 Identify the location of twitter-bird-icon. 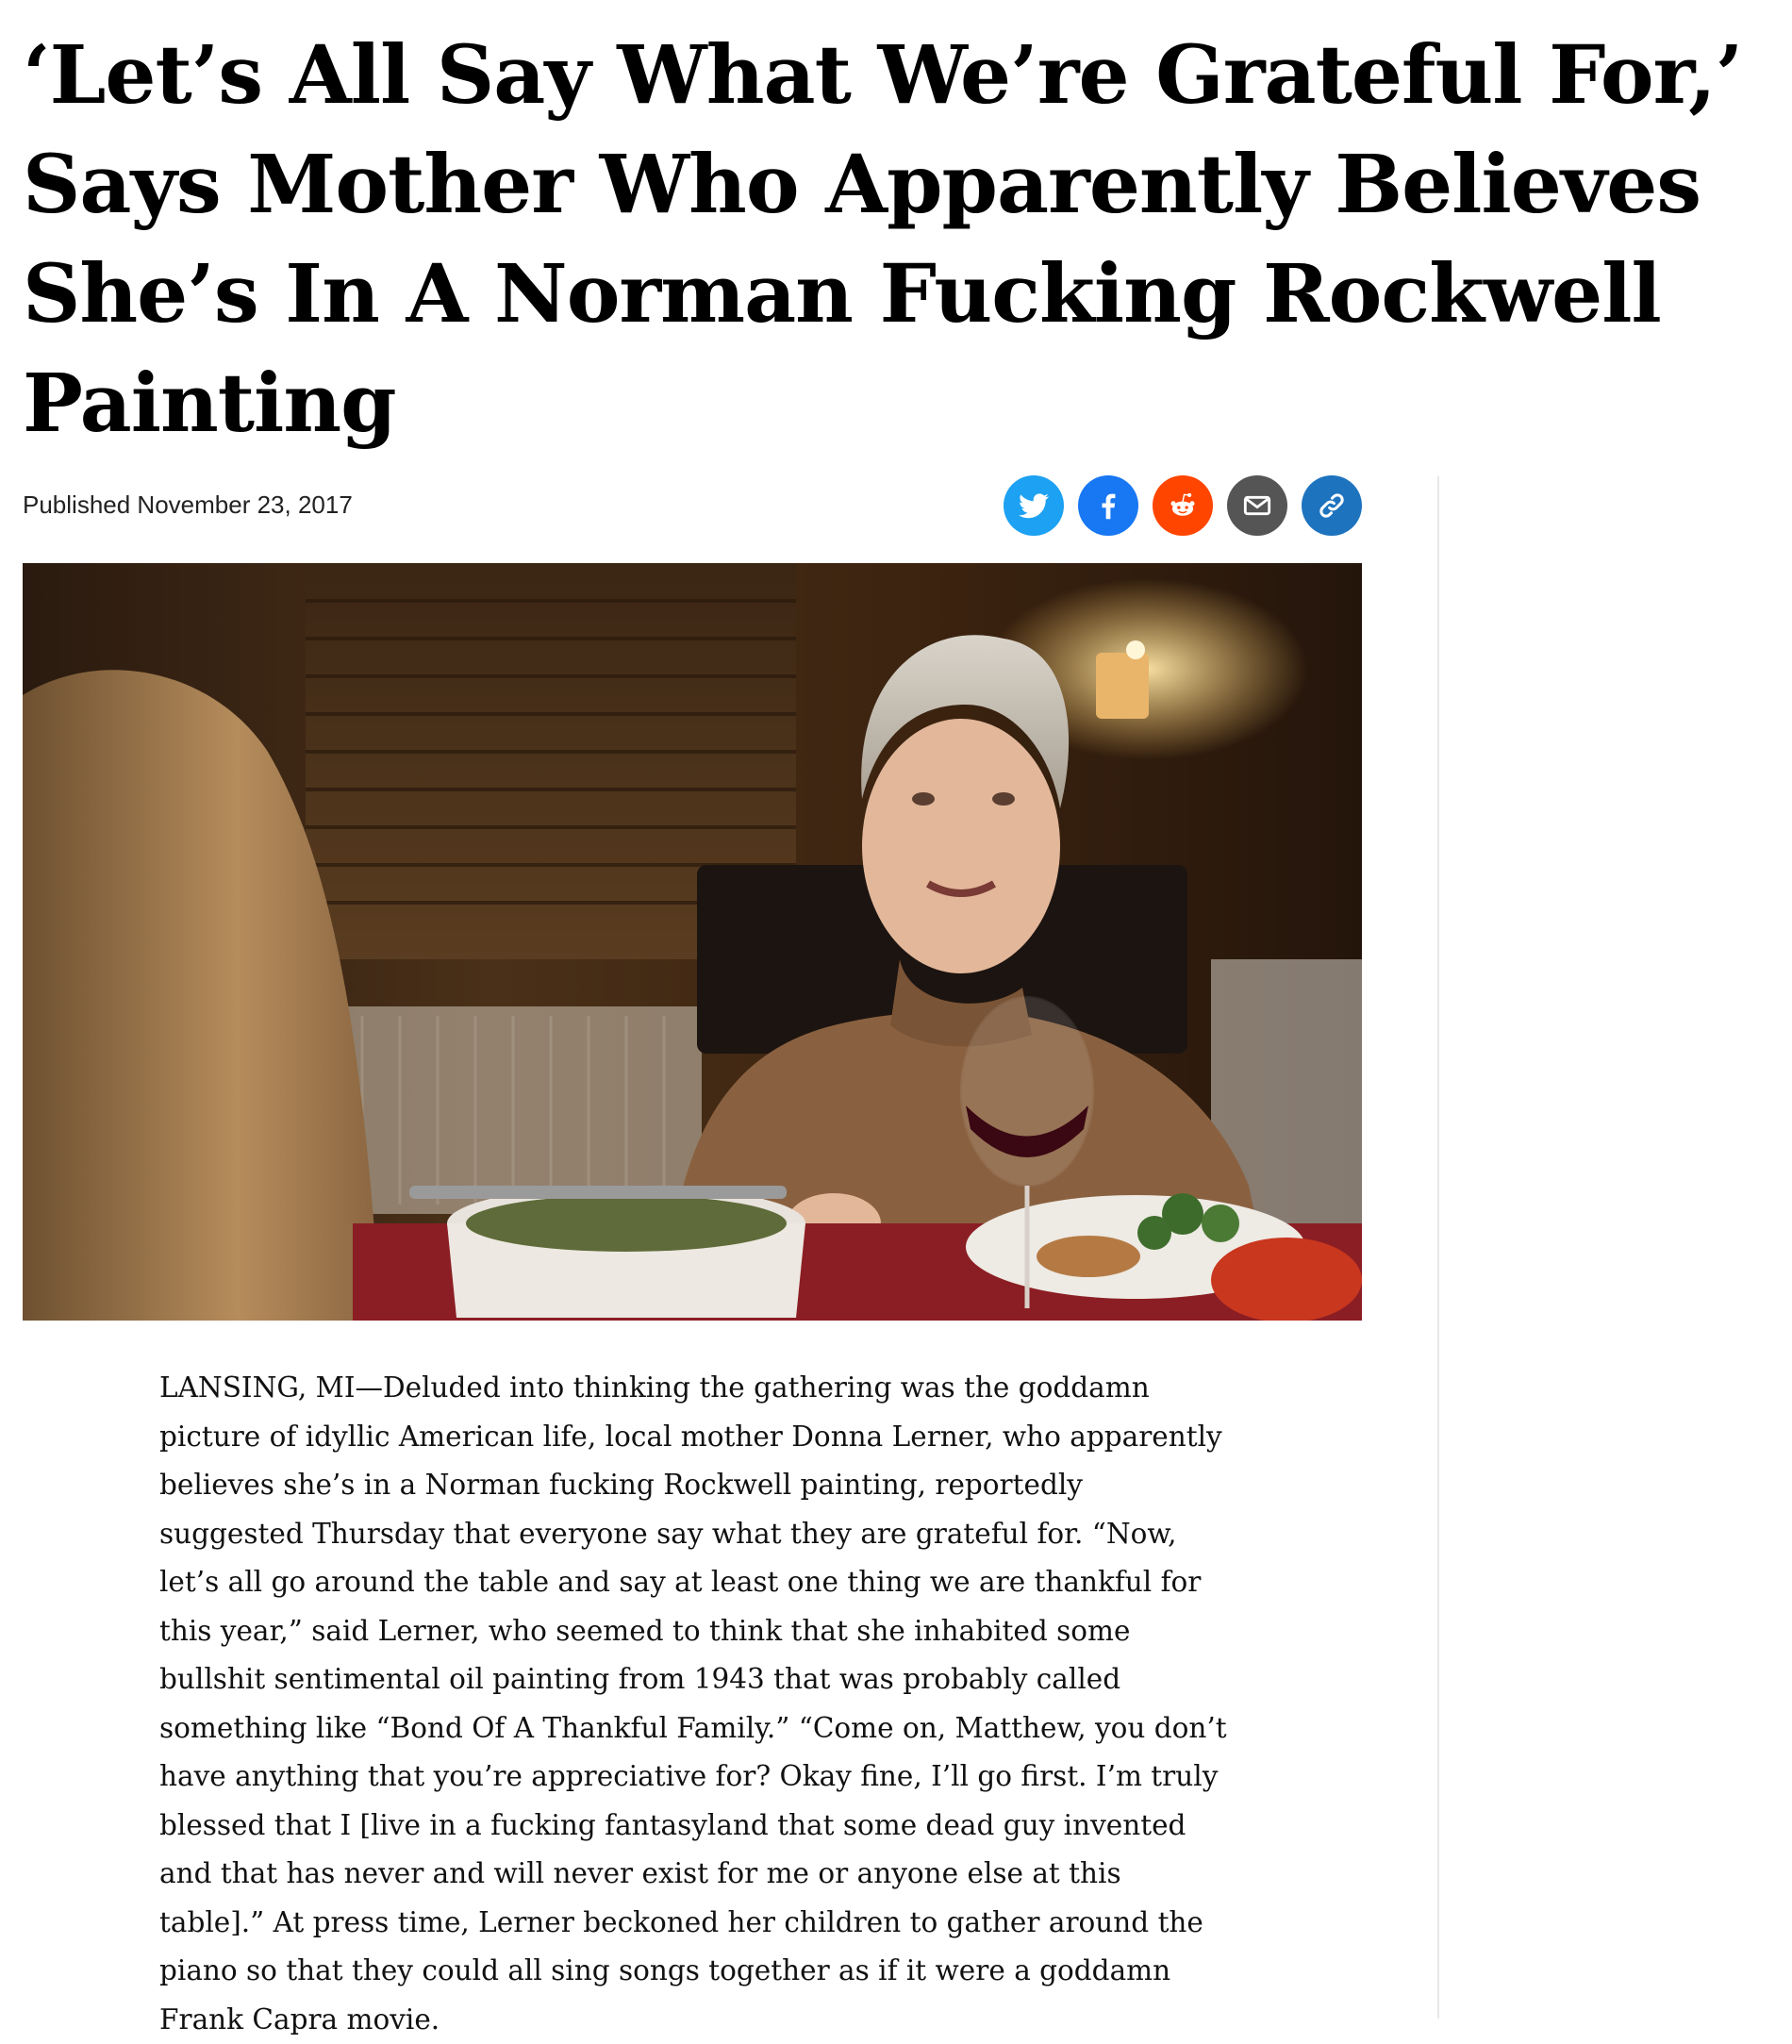
(1034, 506).